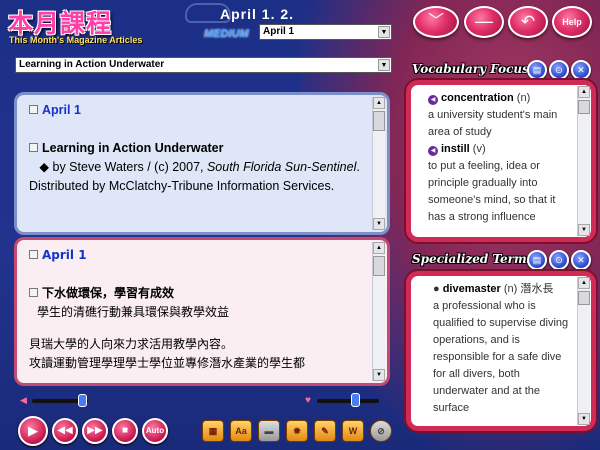 This screenshot has width=600, height=450. What do you see at coordinates (131, 344) in the screenshot?
I see `chinese-paragraph-1: 貝瑞大學的人向來力求活用教學內容。` at bounding box center [131, 344].